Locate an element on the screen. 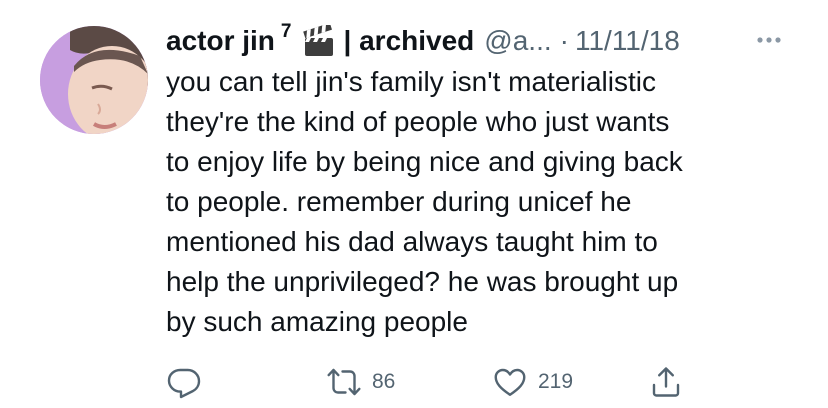 Image resolution: width=828 pixels, height=408 pixels. tweet-text-line: mentioned his dad always taught him to is located at coordinates (412, 241).